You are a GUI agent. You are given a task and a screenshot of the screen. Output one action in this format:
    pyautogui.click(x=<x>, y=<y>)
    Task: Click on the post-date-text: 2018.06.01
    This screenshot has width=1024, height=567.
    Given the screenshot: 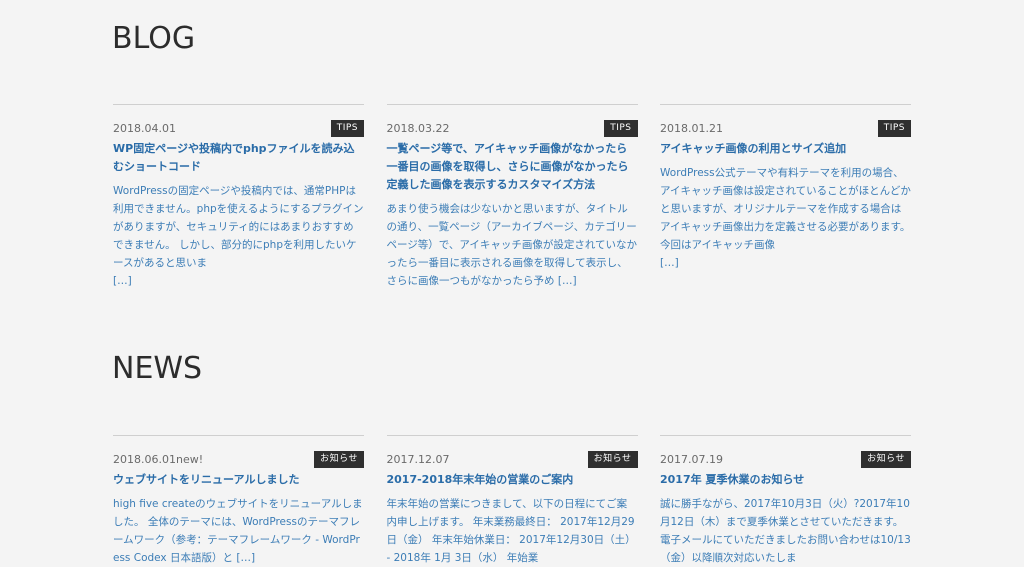 What is the action you would take?
    pyautogui.click(x=144, y=459)
    